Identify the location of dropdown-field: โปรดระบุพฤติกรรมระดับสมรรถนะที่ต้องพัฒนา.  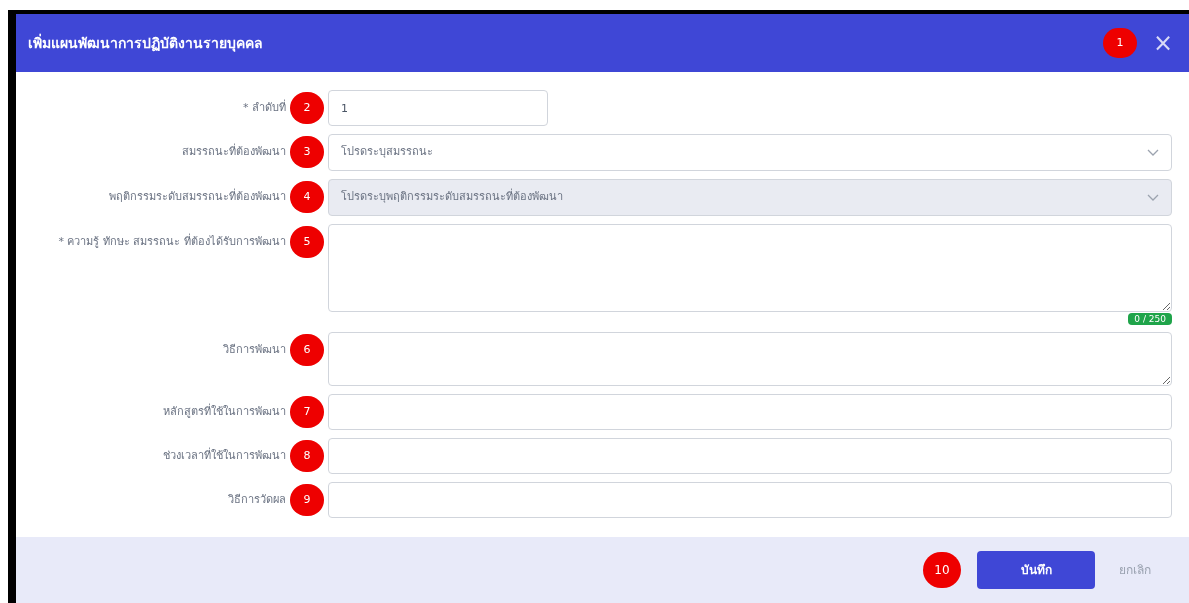
(750, 197).